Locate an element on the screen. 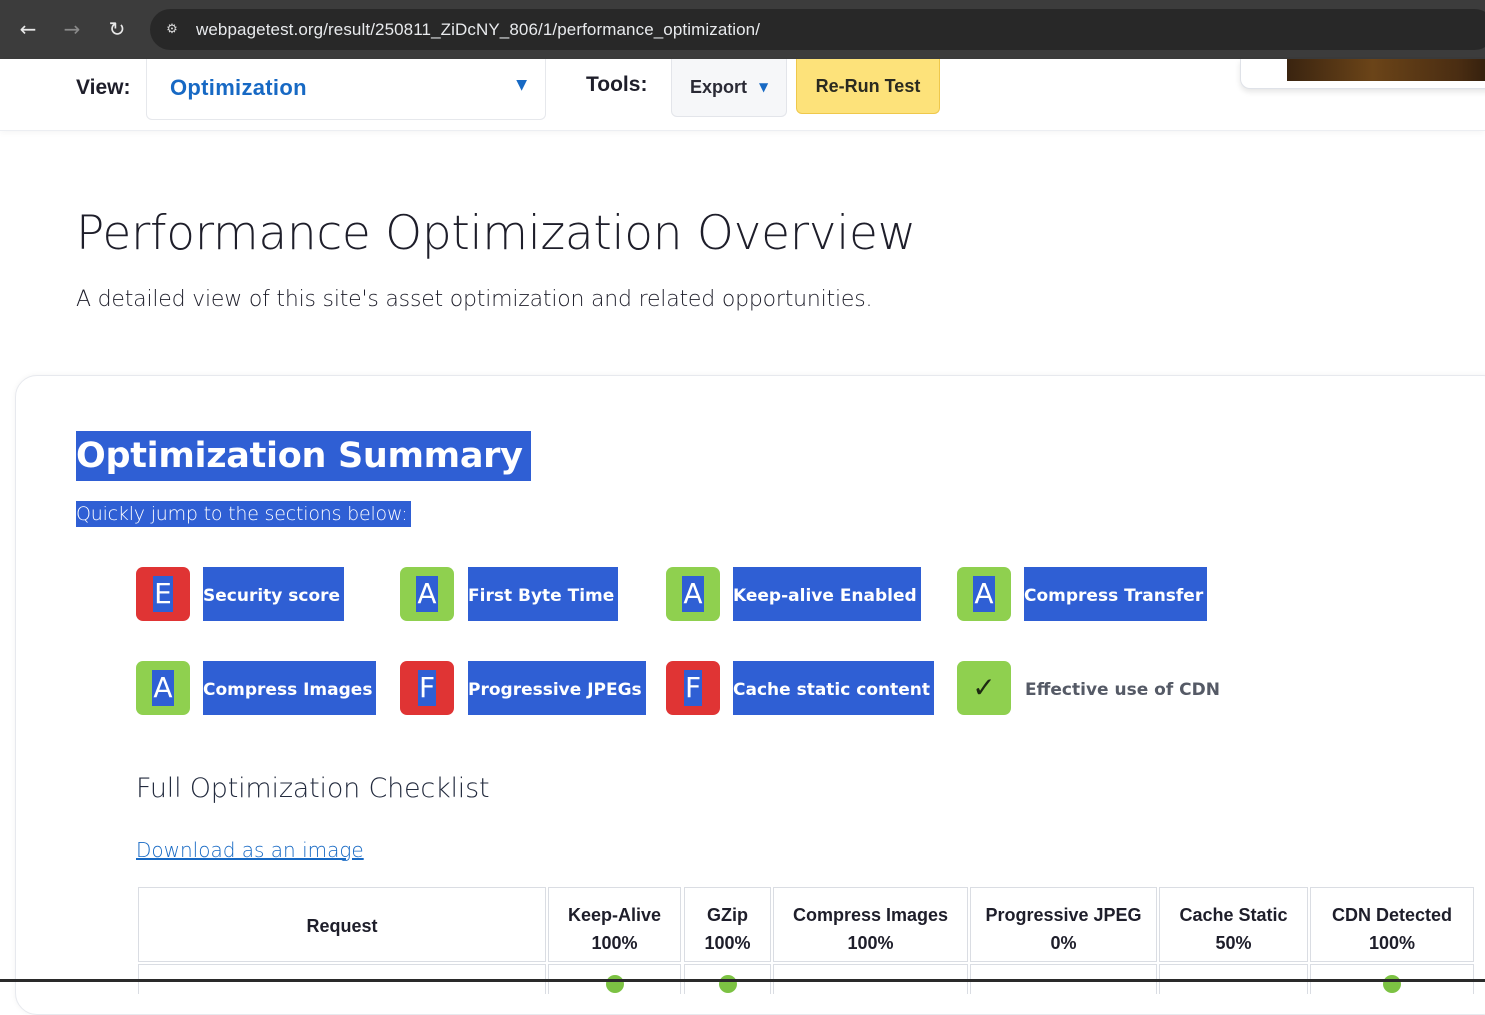  grade-letter: E is located at coordinates (163, 594).